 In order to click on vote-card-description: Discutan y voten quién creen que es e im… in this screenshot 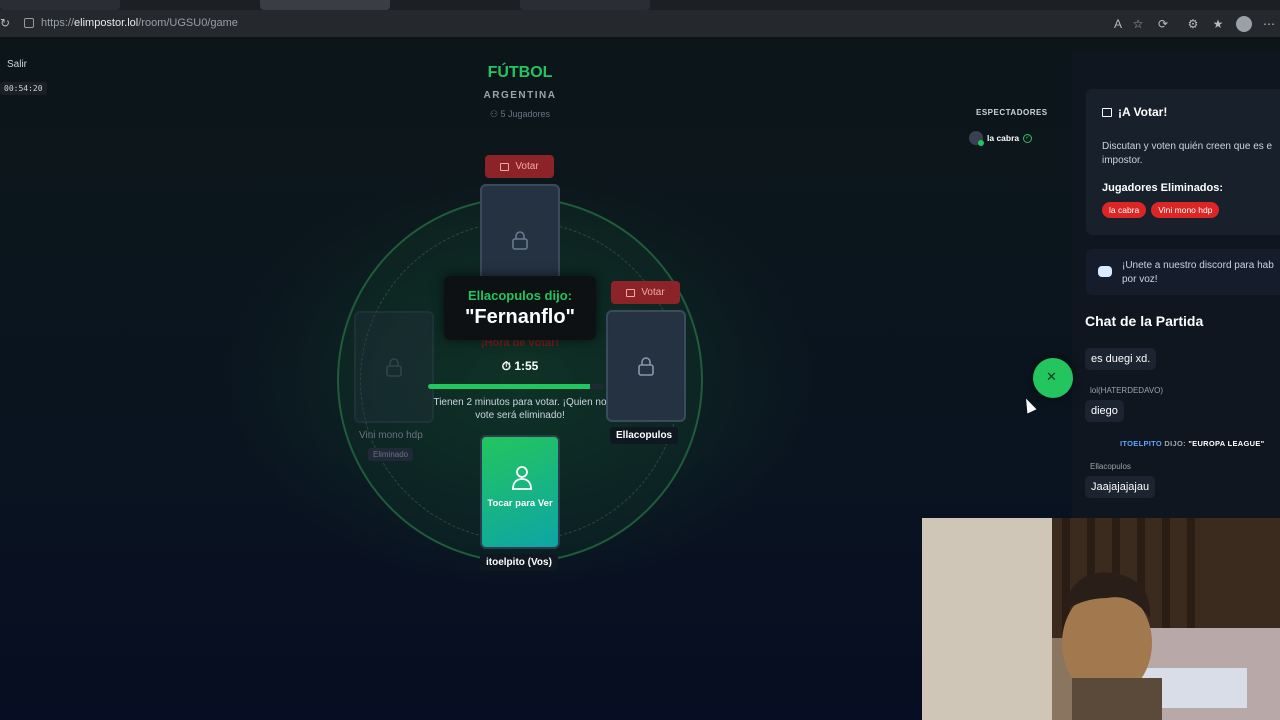, I will do `click(1191, 154)`.